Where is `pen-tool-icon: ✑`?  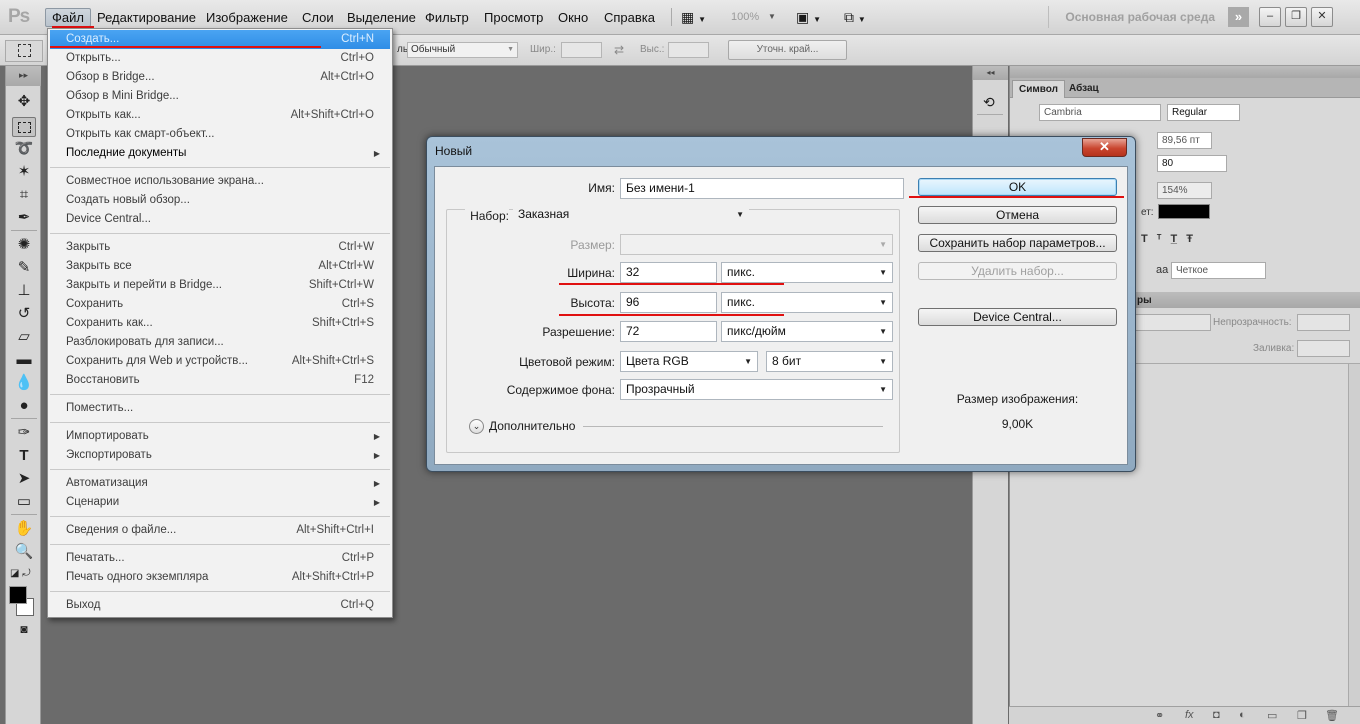
pen-tool-icon: ✑ is located at coordinates (24, 433).